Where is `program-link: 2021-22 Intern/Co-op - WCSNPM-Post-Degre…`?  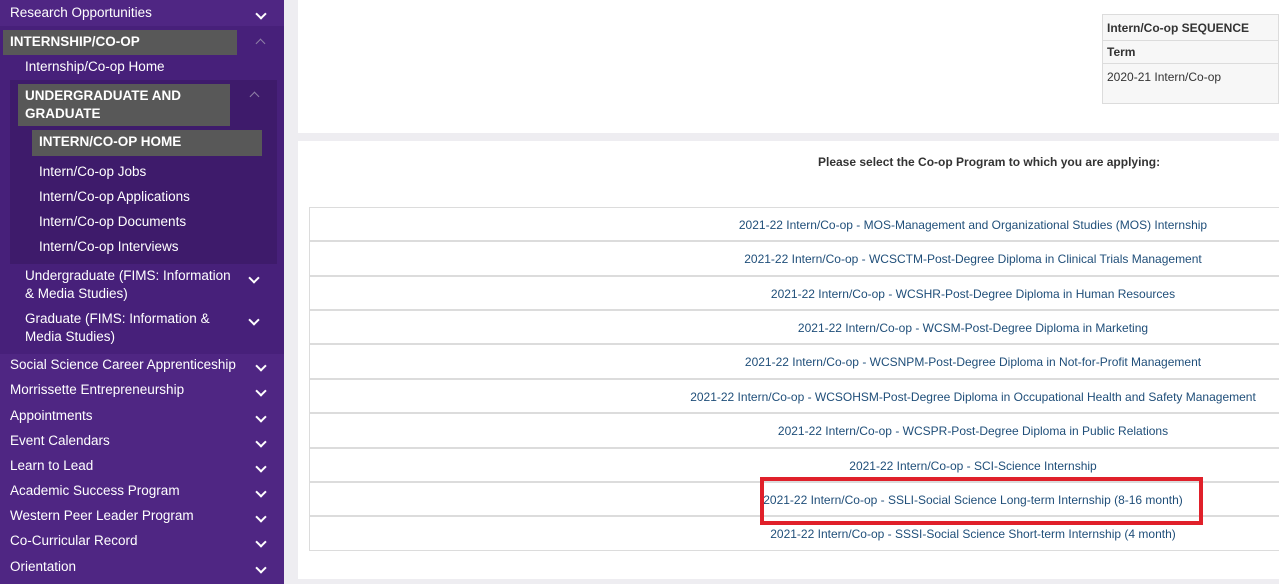 program-link: 2021-22 Intern/Co-op - WCSNPM-Post-Degre… is located at coordinates (794, 362).